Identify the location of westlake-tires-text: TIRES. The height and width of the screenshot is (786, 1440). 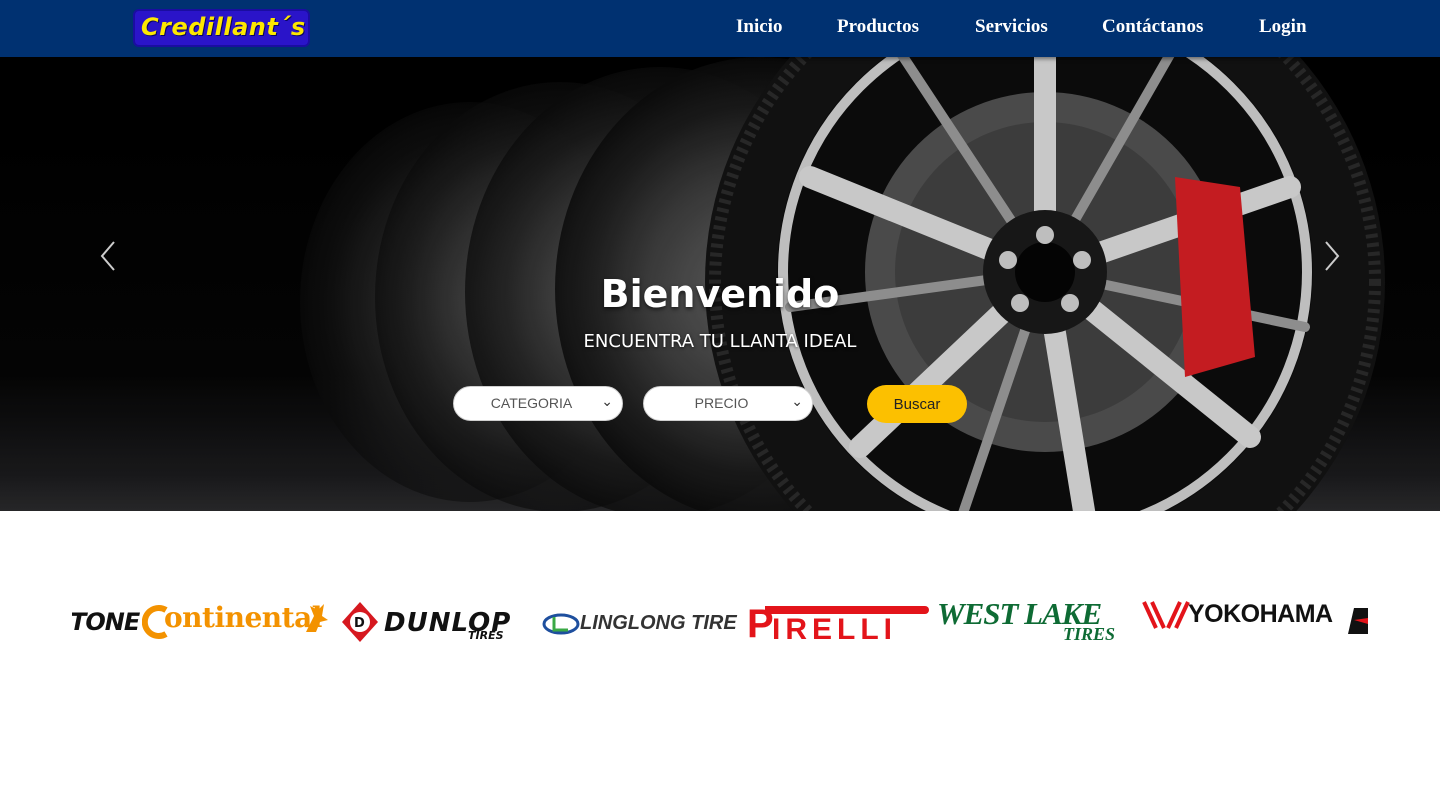
(1089, 634).